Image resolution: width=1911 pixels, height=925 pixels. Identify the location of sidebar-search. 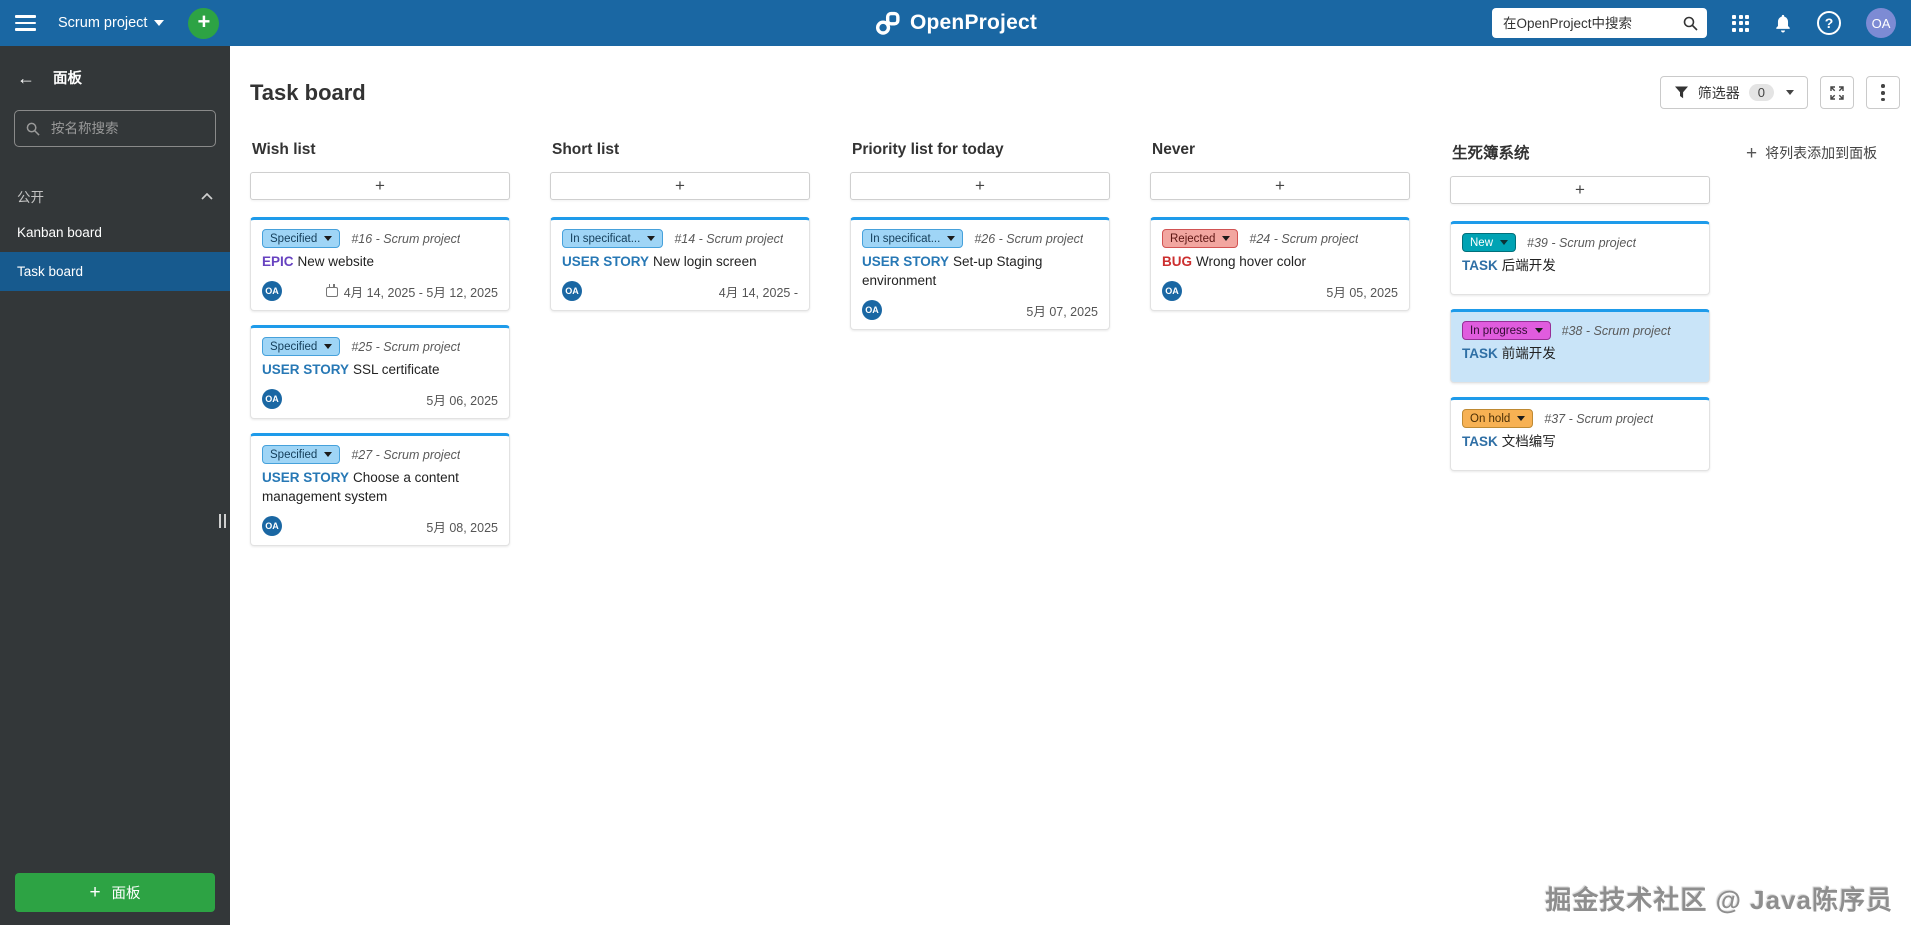
(115, 128).